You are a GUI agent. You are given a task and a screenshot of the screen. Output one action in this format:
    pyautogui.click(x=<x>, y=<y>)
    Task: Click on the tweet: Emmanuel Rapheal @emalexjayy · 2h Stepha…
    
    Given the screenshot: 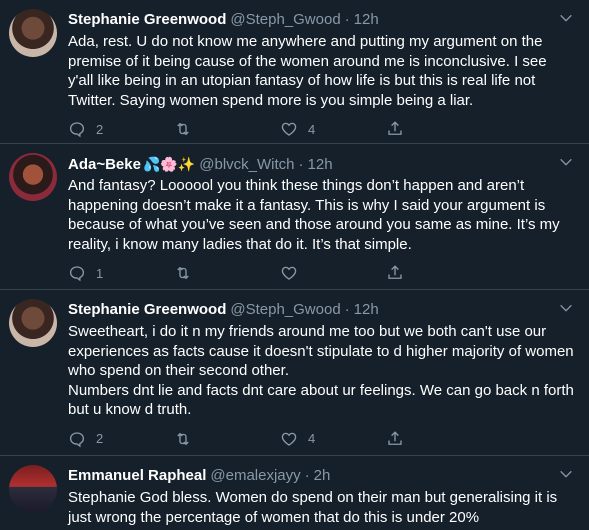 What is the action you would take?
    pyautogui.click(x=294, y=493)
    